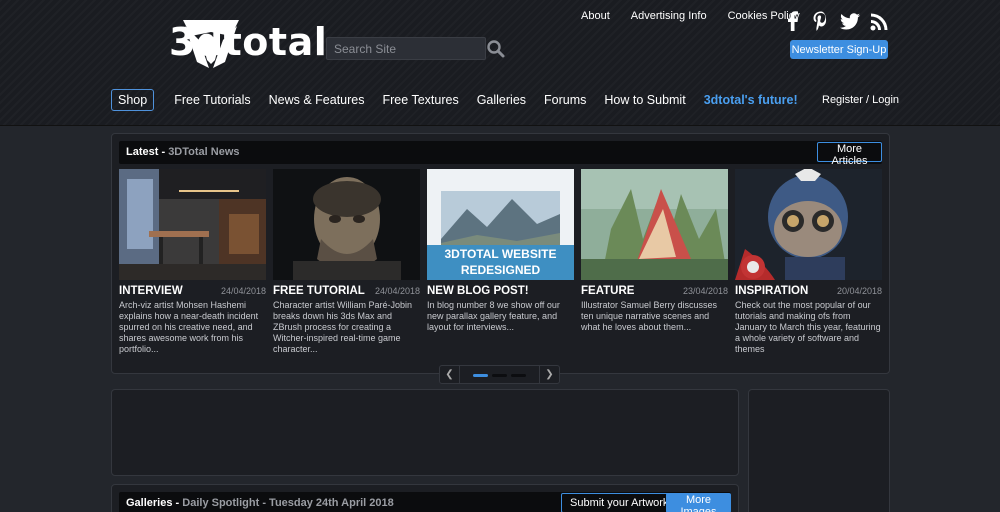 Image resolution: width=1000 pixels, height=512 pixels. What do you see at coordinates (698, 502) in the screenshot?
I see `more-images-button: More Images` at bounding box center [698, 502].